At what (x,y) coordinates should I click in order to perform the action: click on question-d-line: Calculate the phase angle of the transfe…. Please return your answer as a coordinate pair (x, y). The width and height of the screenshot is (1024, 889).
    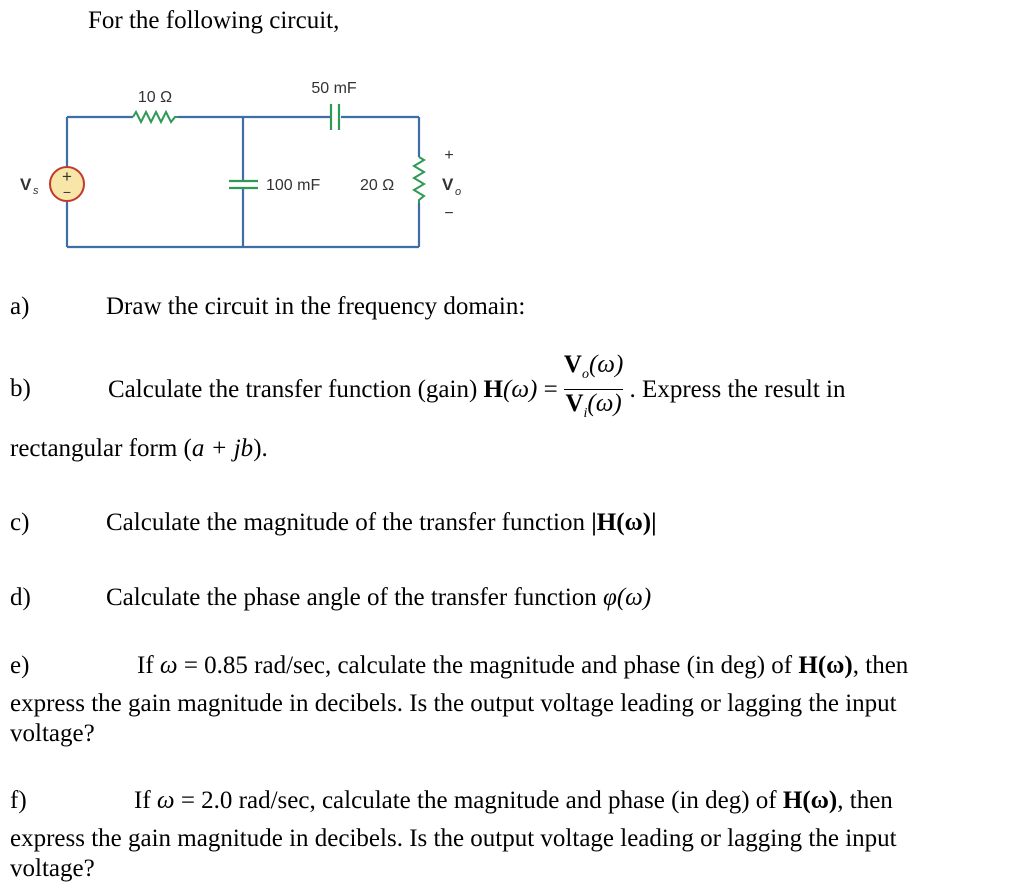
    Looking at the image, I should click on (378, 598).